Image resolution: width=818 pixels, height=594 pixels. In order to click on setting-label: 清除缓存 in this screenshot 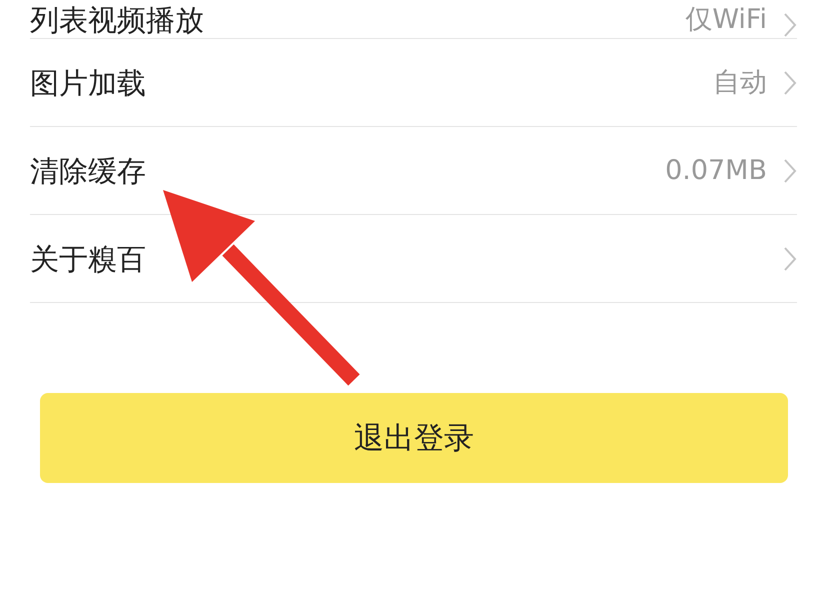, I will do `click(348, 170)`.